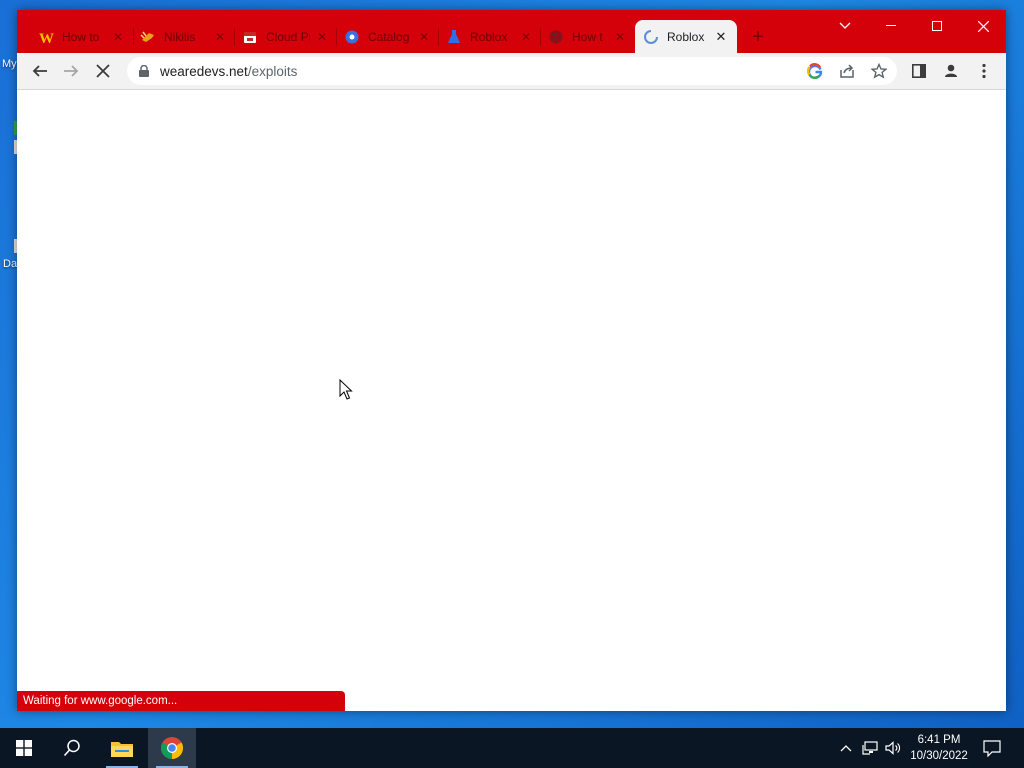 The width and height of the screenshot is (1024, 768). Describe the element at coordinates (951, 71) in the screenshot. I see `profile-avatar-icon` at that location.